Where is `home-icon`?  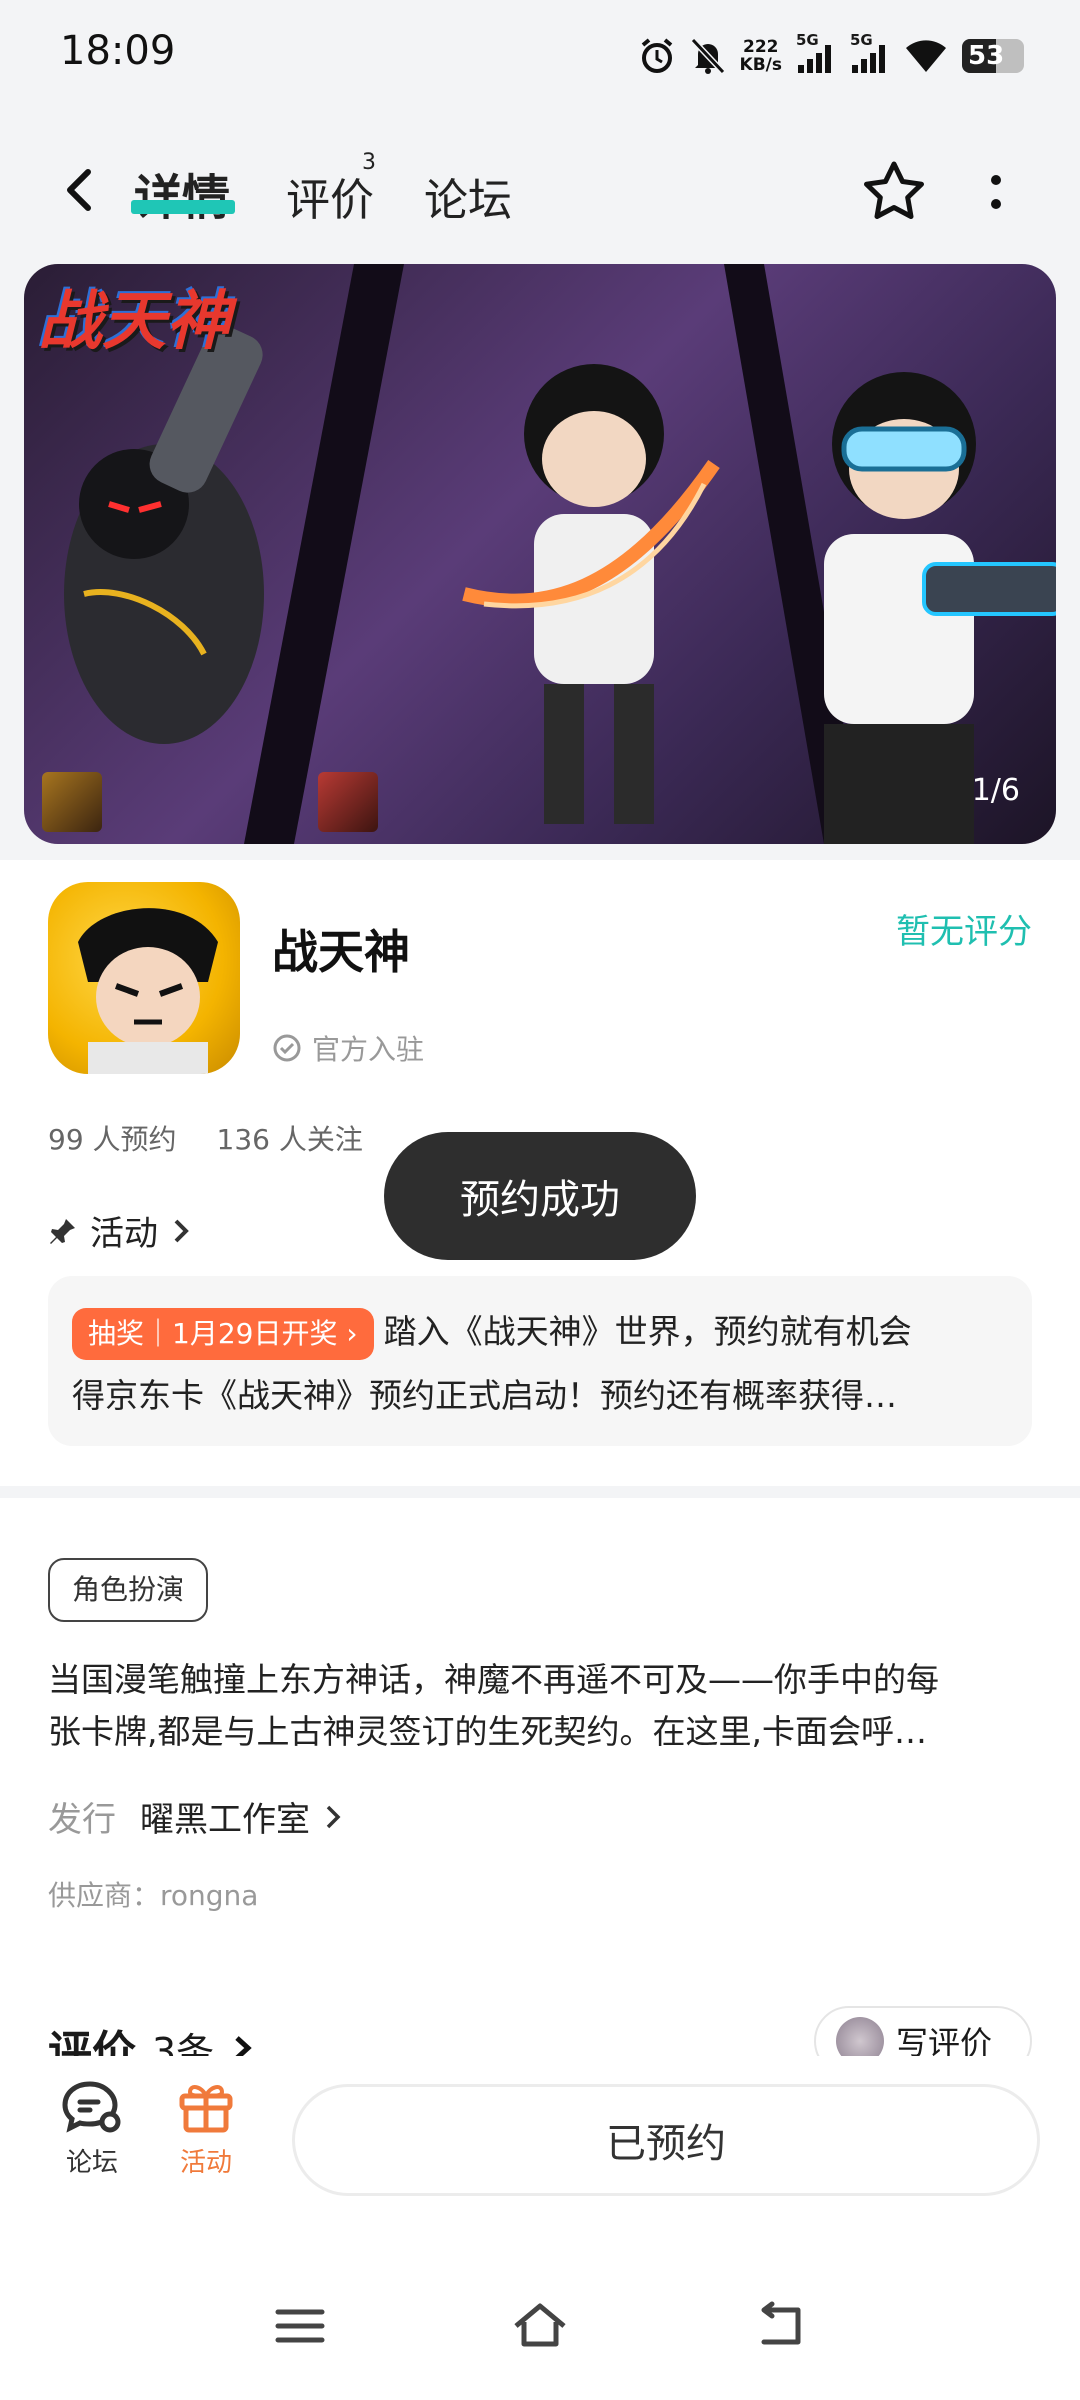
home-icon is located at coordinates (540, 2325).